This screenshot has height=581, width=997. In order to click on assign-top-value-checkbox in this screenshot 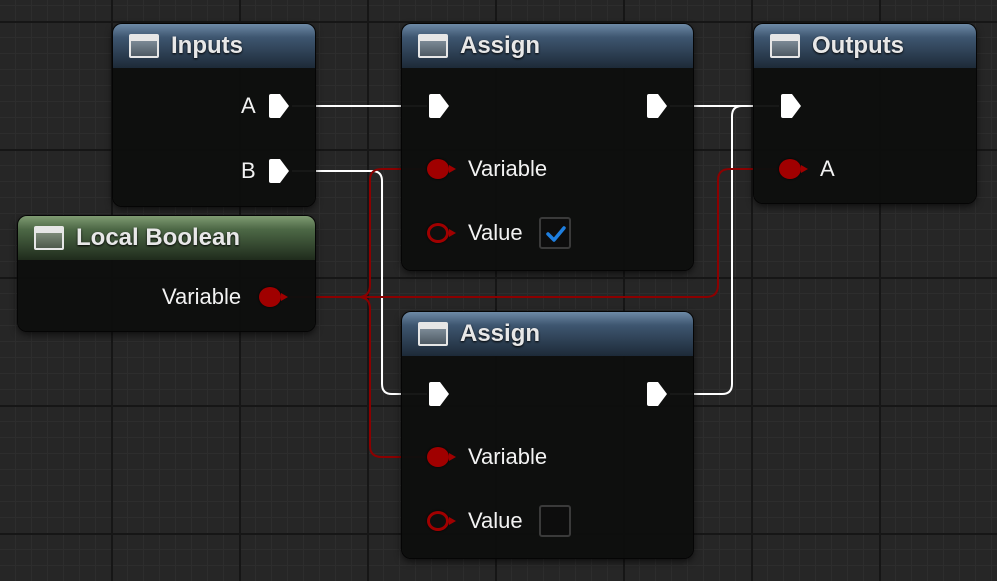, I will do `click(555, 233)`.